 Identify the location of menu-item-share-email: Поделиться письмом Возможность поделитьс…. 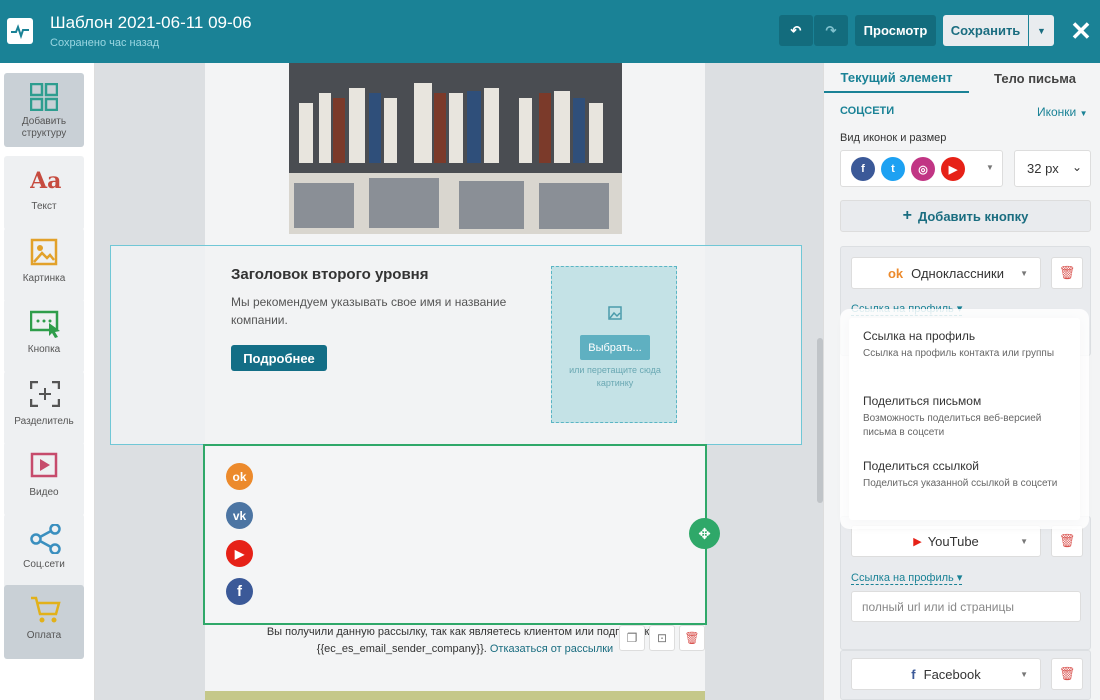
(965, 417).